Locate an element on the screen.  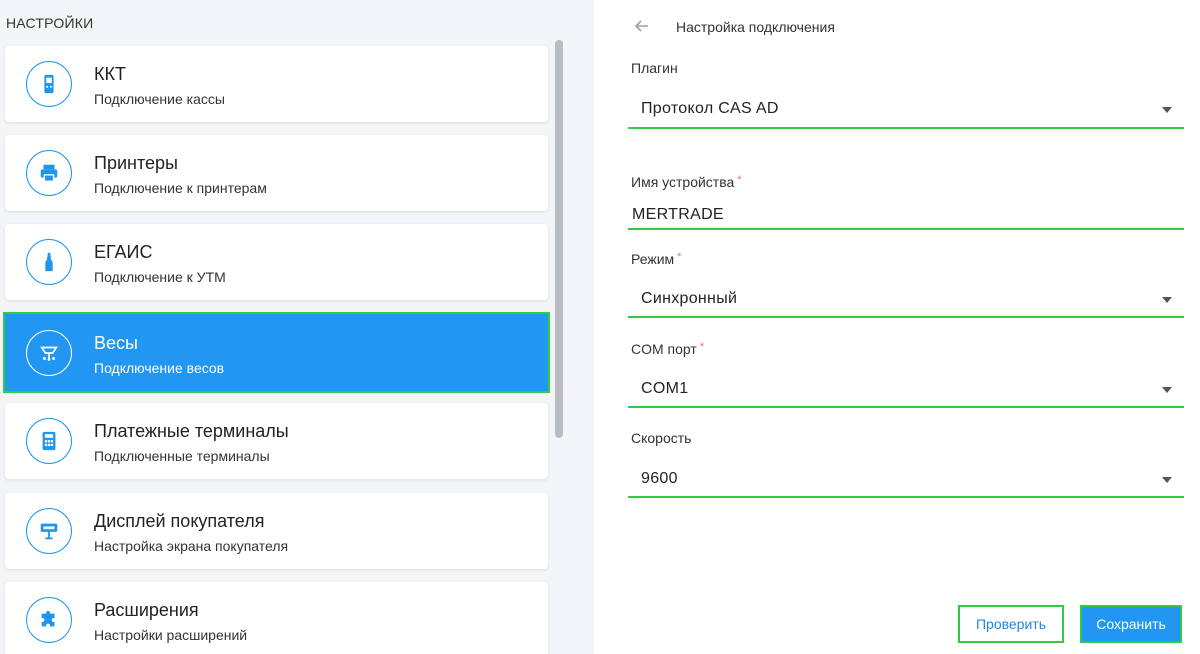
settings-item-printers: Принтеры Подключение к принтерам is located at coordinates (276, 173).